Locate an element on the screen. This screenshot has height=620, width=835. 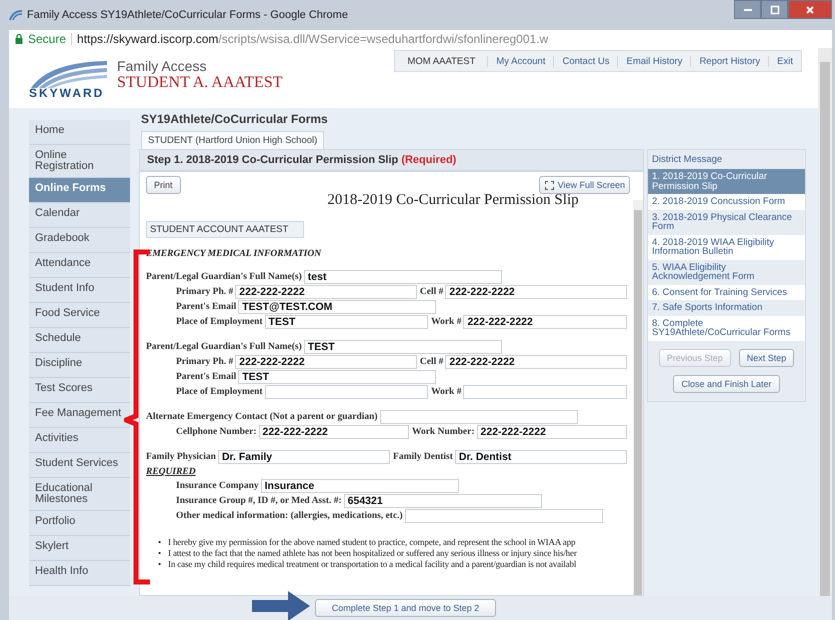
panel-heading: District Message is located at coordinates (687, 160).